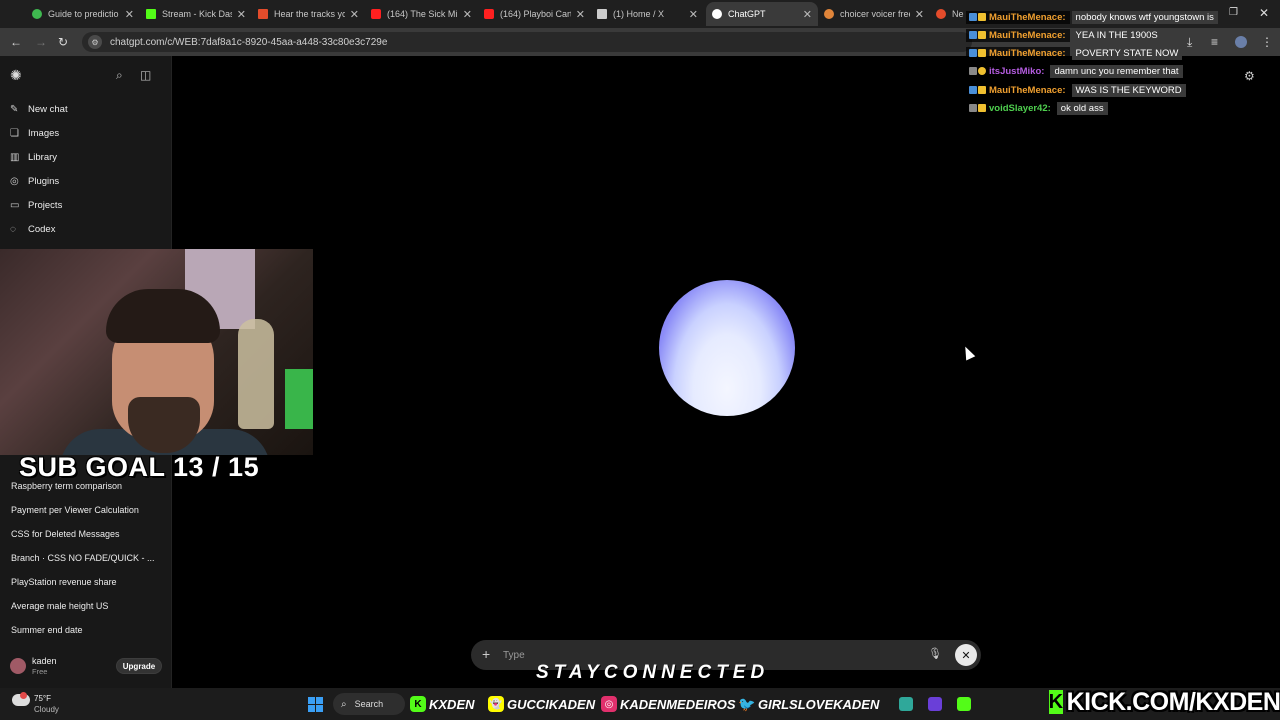 Image resolution: width=1280 pixels, height=720 pixels. Describe the element at coordinates (935, 653) in the screenshot. I see `microphone-icon: 🎙` at that location.